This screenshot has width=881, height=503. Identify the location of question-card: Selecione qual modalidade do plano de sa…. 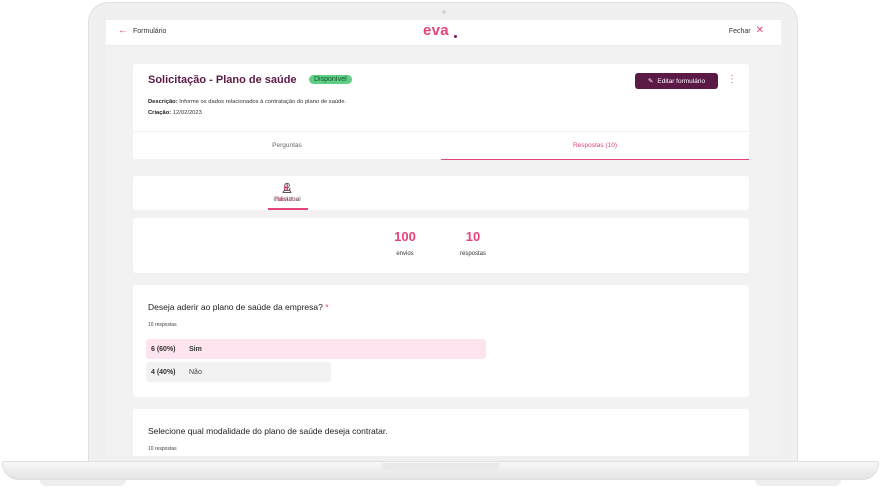
(441, 432).